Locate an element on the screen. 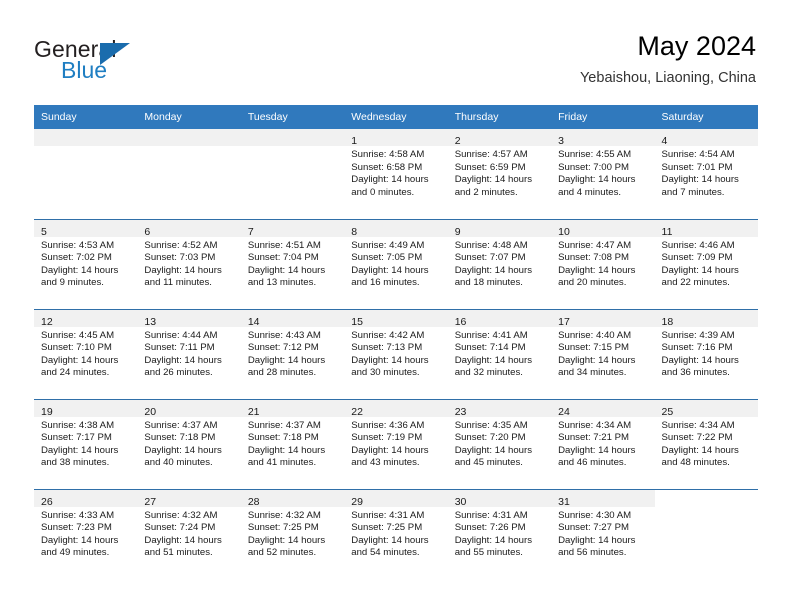 The height and width of the screenshot is (612, 792). daylight-text-line2: and 4 minutes. is located at coordinates (590, 192).